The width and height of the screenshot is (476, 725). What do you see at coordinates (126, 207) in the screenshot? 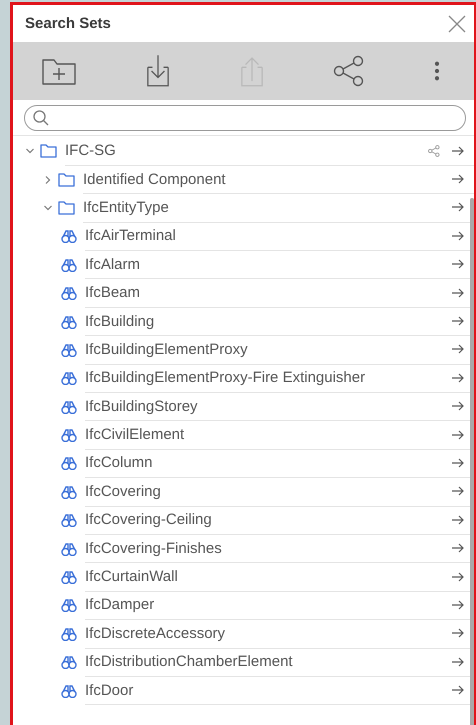
I see `tree-item: IfcEntityType` at bounding box center [126, 207].